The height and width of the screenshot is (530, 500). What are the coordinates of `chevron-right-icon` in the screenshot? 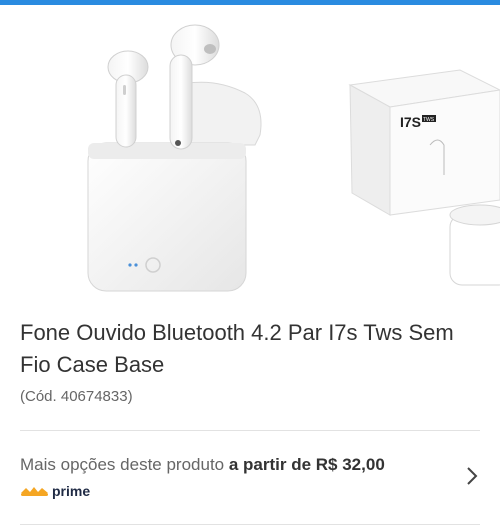 It's located at (472, 476).